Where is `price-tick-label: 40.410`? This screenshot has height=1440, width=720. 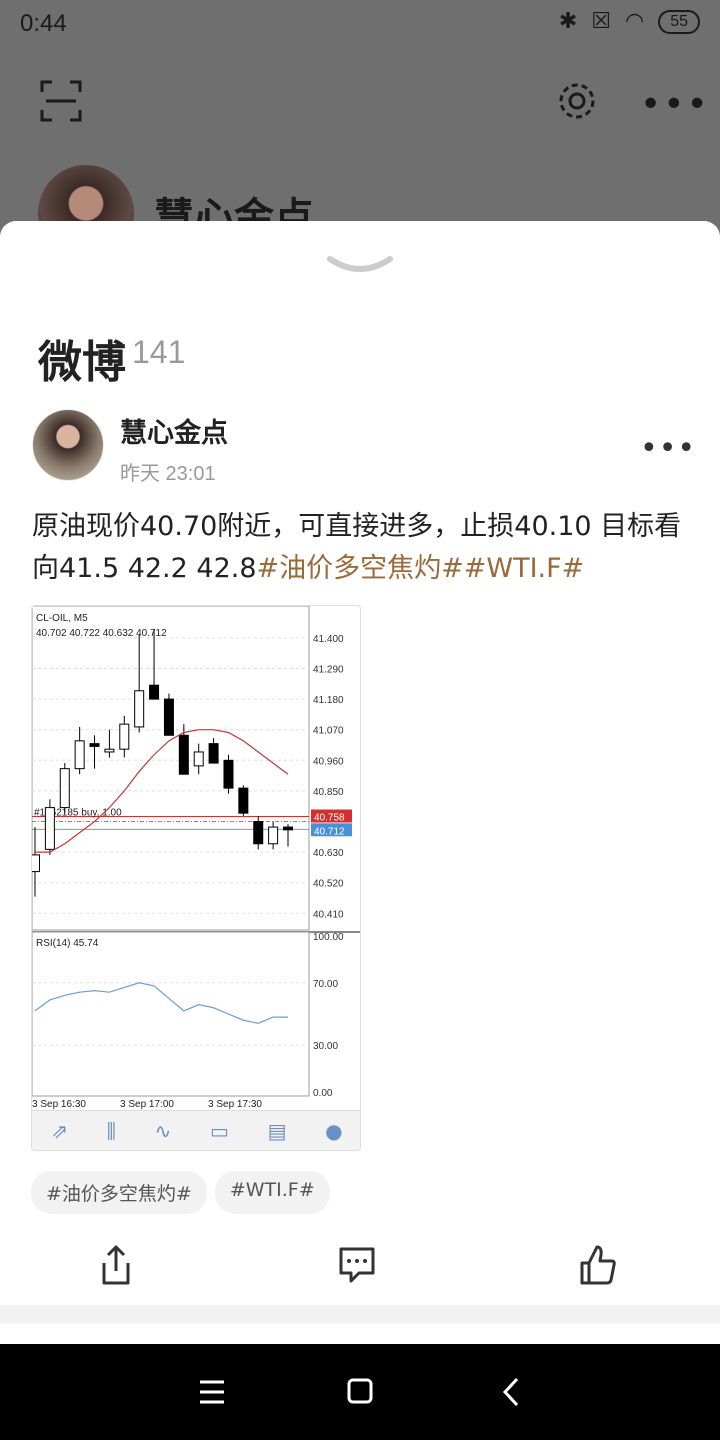
price-tick-label: 40.410 is located at coordinates (328, 914).